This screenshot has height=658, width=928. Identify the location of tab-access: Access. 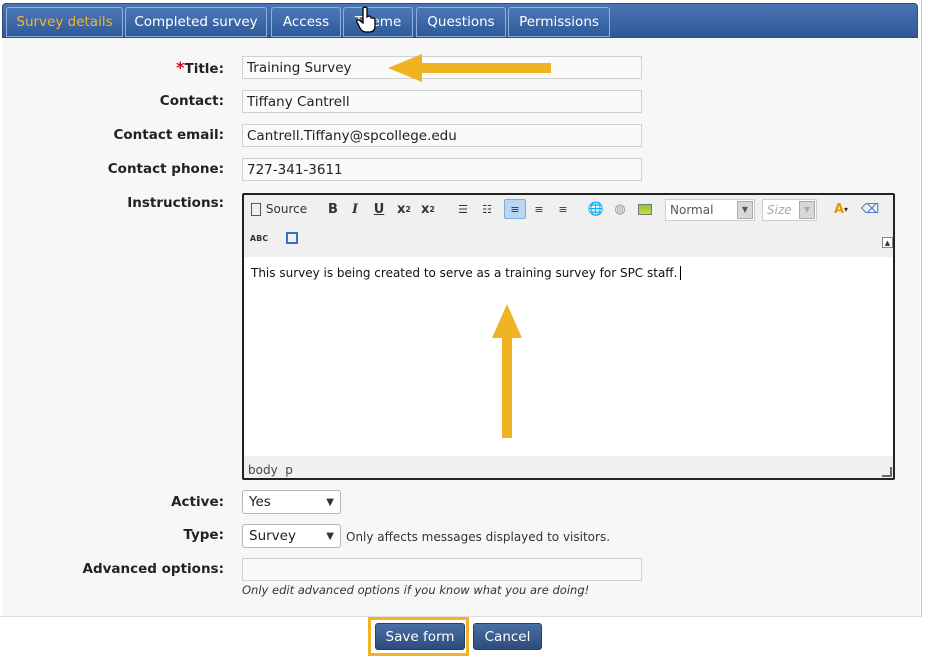
(306, 22).